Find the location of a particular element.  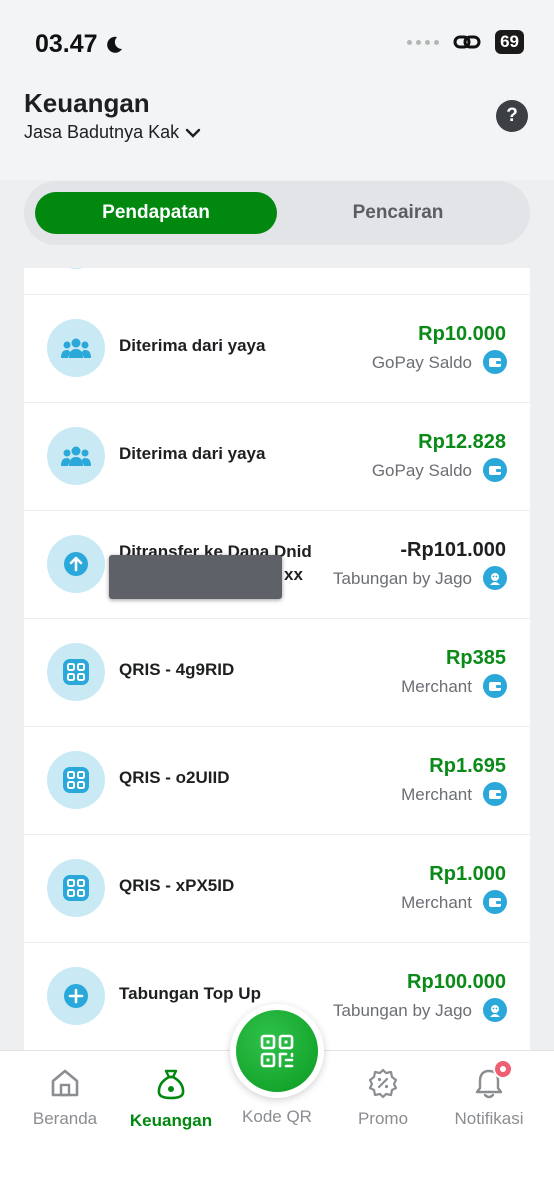

redaction-overlay is located at coordinates (195, 577).